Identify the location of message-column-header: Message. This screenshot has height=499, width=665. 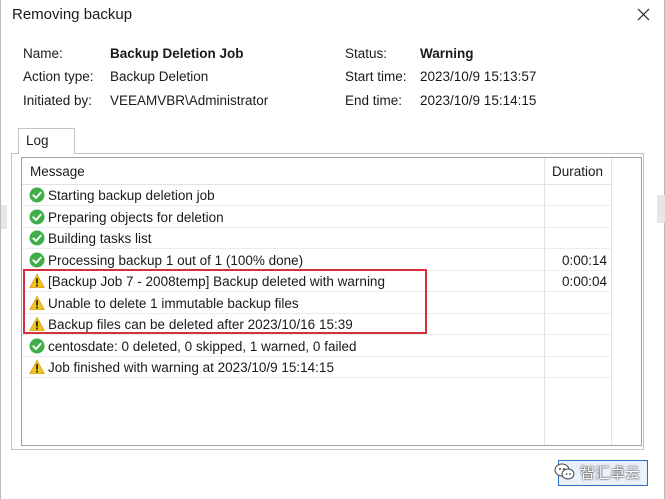
(283, 171).